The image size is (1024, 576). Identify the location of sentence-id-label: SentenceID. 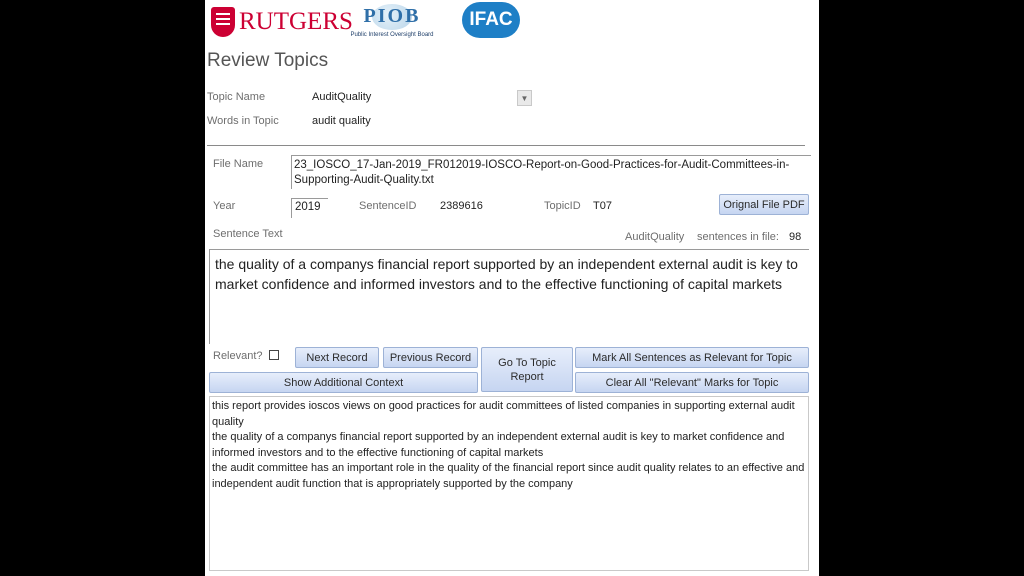
(388, 206).